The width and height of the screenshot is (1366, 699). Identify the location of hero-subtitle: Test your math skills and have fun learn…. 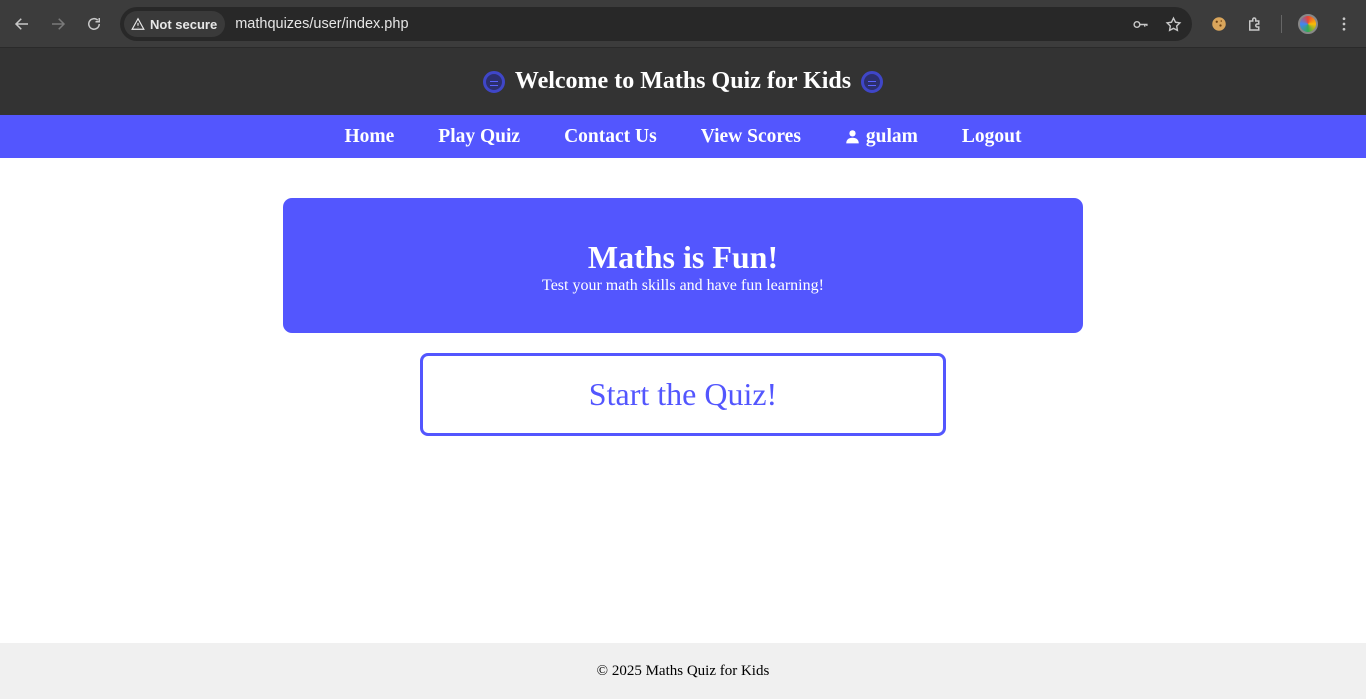
(683, 285).